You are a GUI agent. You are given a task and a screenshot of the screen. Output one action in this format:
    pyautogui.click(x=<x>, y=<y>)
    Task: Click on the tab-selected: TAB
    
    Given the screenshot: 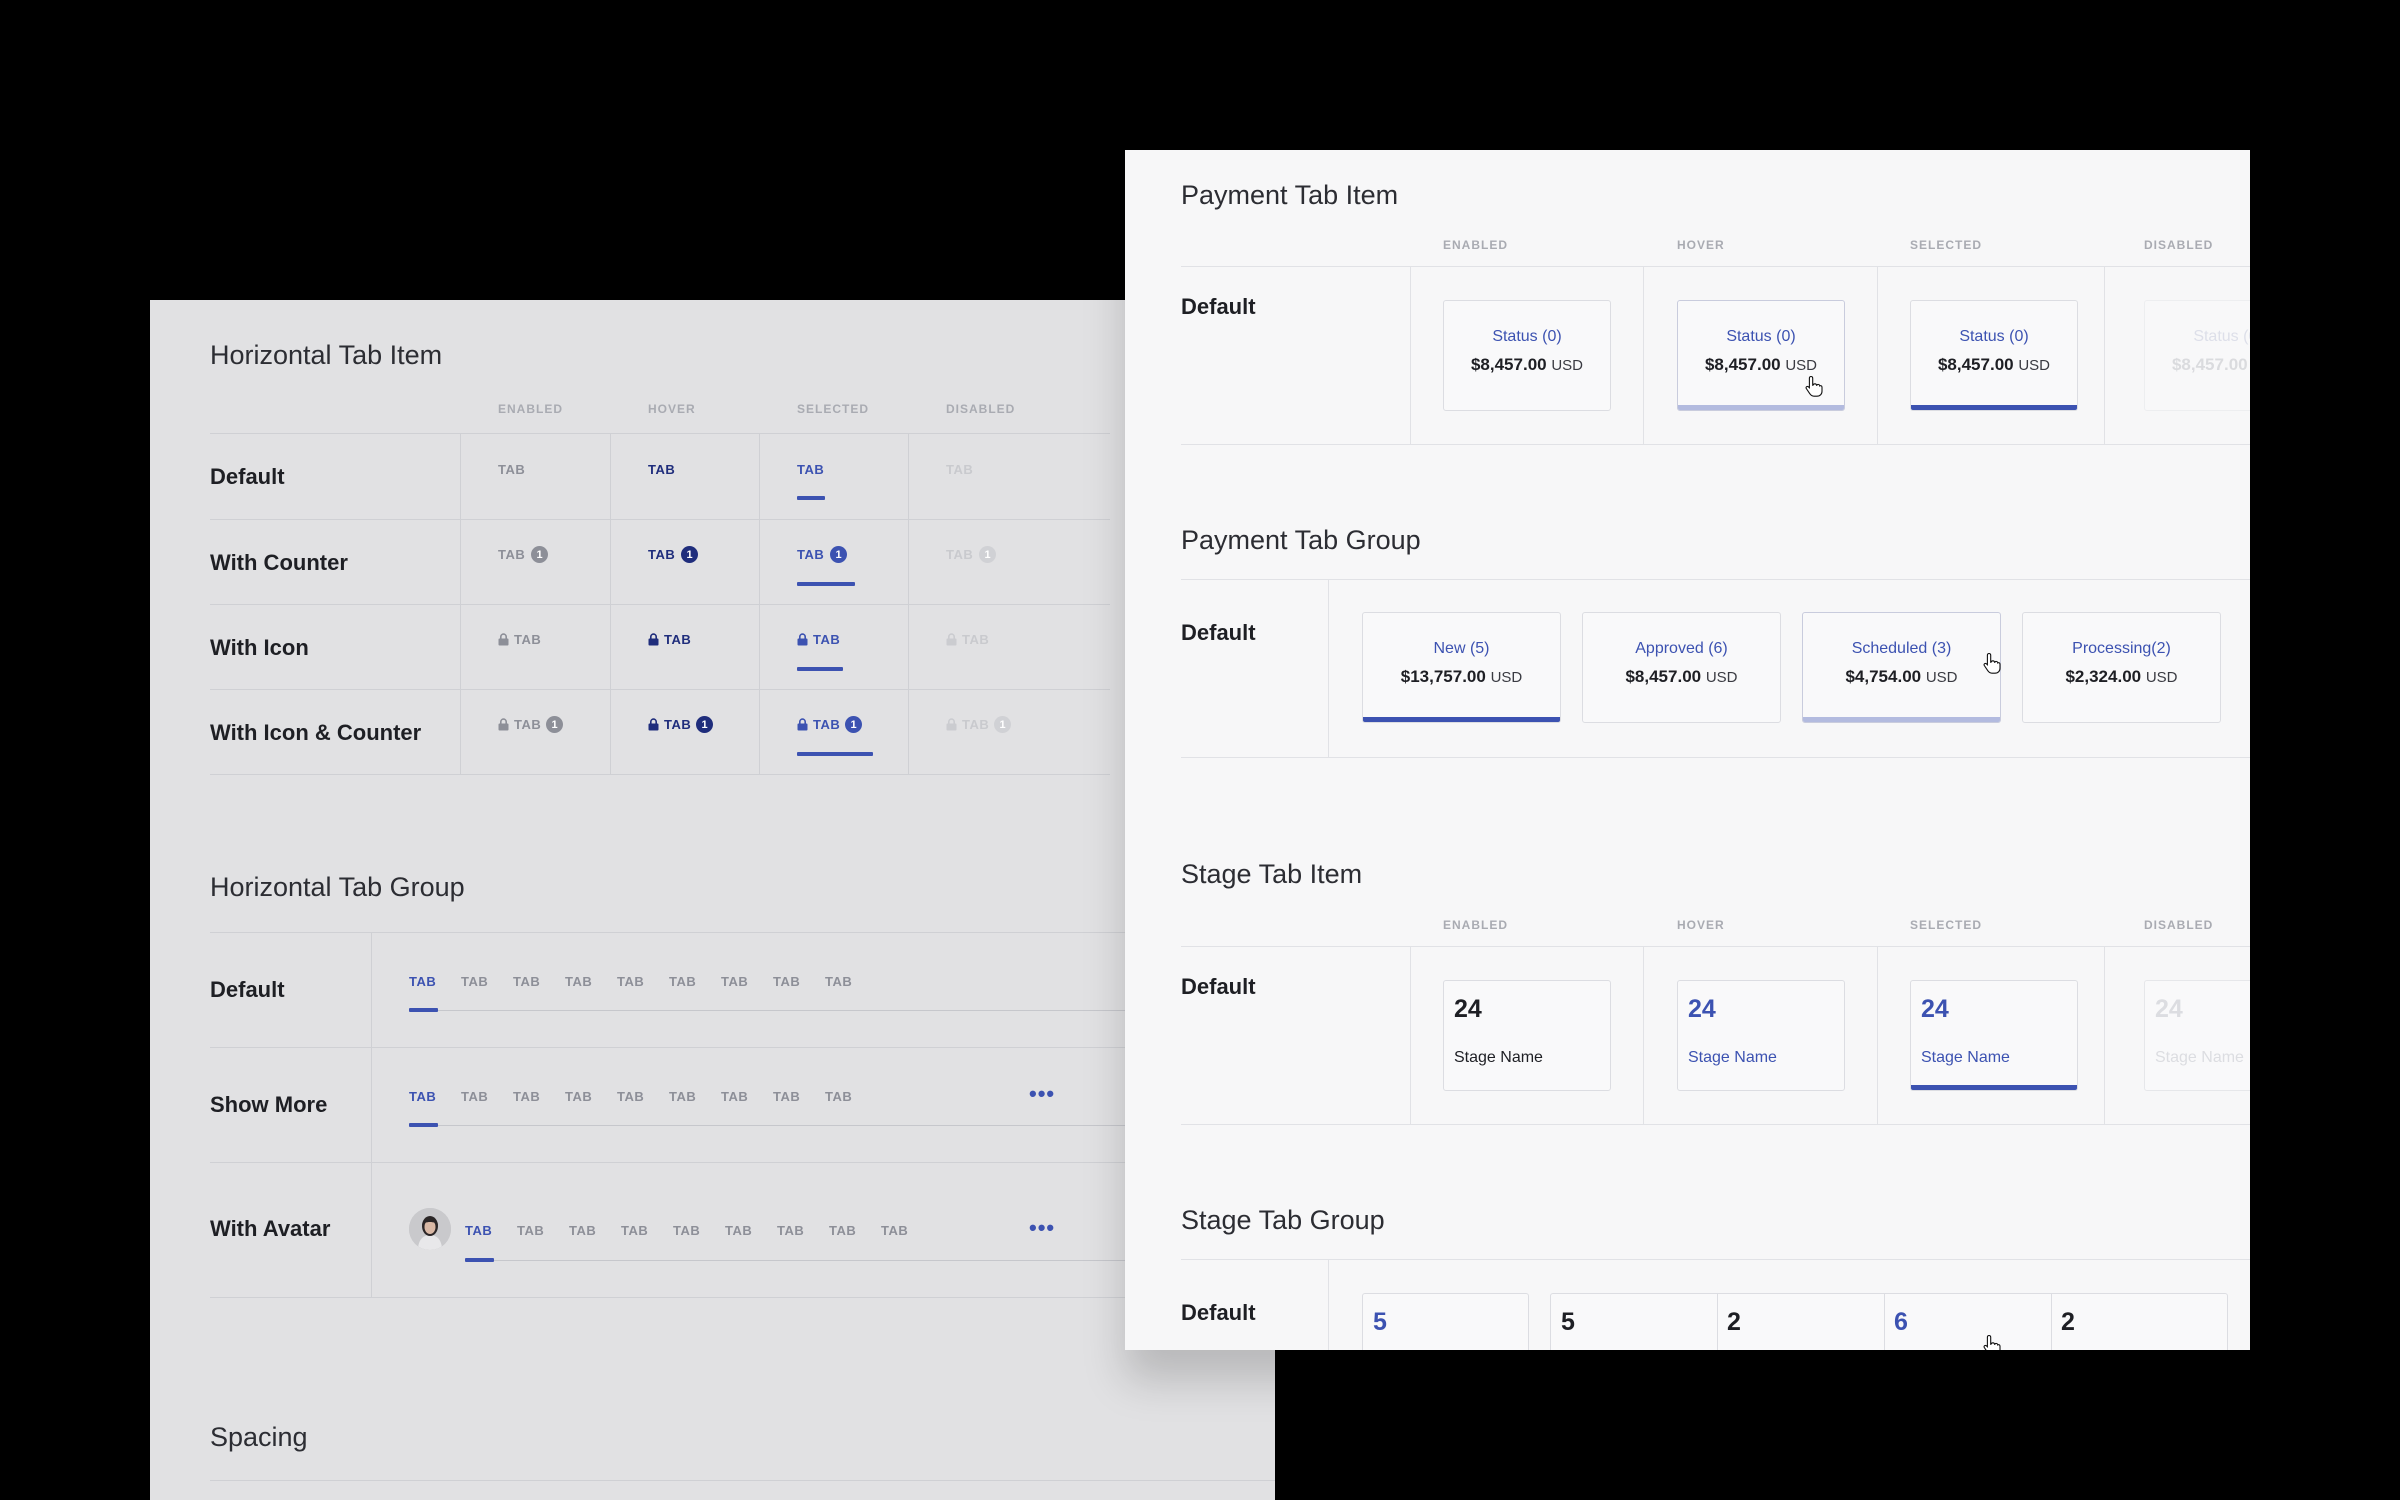 What is the action you would take?
    pyautogui.click(x=810, y=469)
    